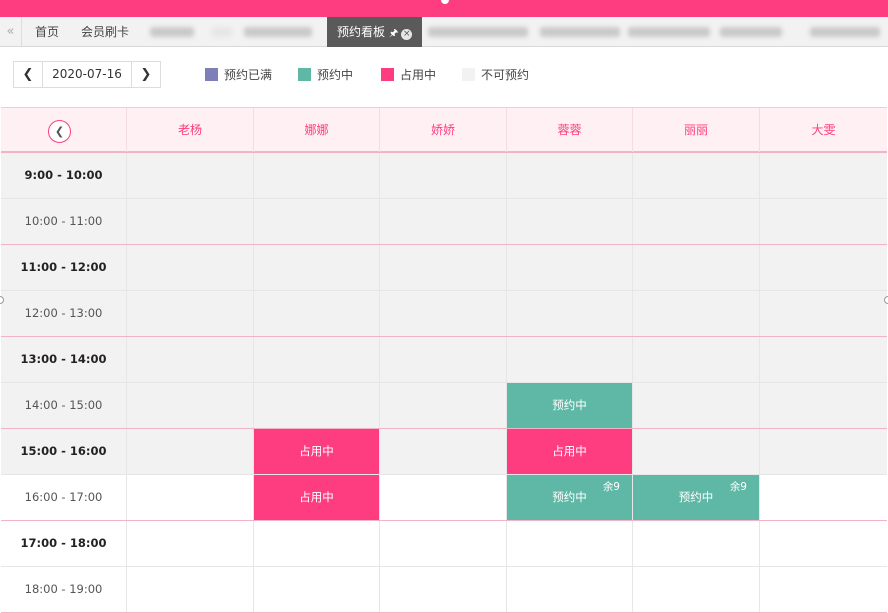  Describe the element at coordinates (105, 32) in the screenshot. I see `tab-member-card: 会员刷卡` at that location.